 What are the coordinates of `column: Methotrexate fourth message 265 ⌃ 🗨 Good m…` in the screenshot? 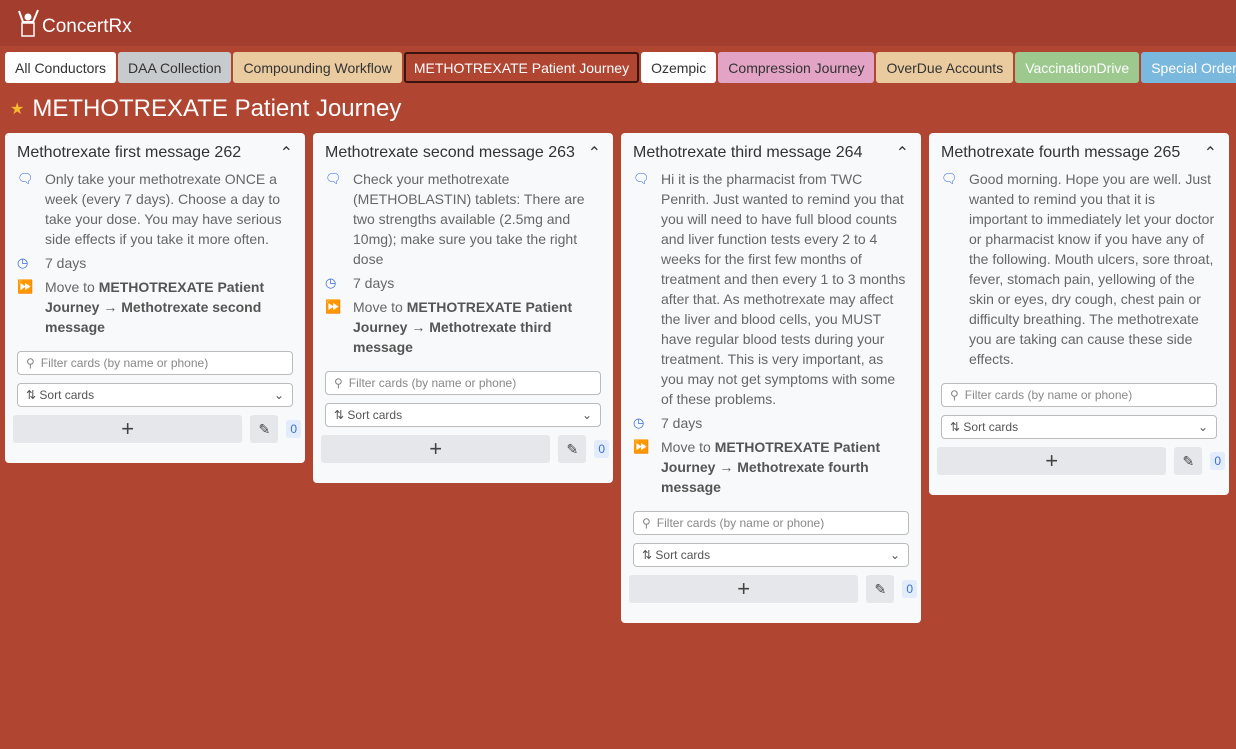 It's located at (1079, 314).